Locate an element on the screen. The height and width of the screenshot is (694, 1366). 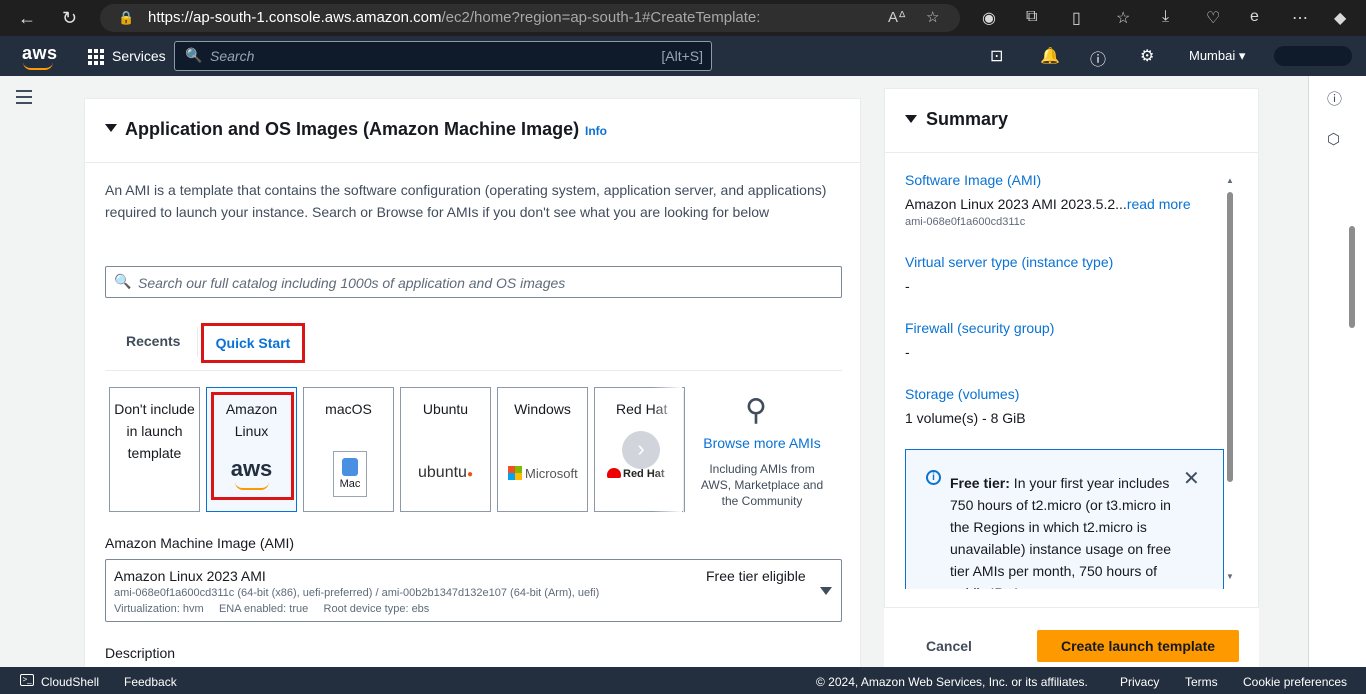
mac-finder-icon: Mac is located at coordinates (350, 474).